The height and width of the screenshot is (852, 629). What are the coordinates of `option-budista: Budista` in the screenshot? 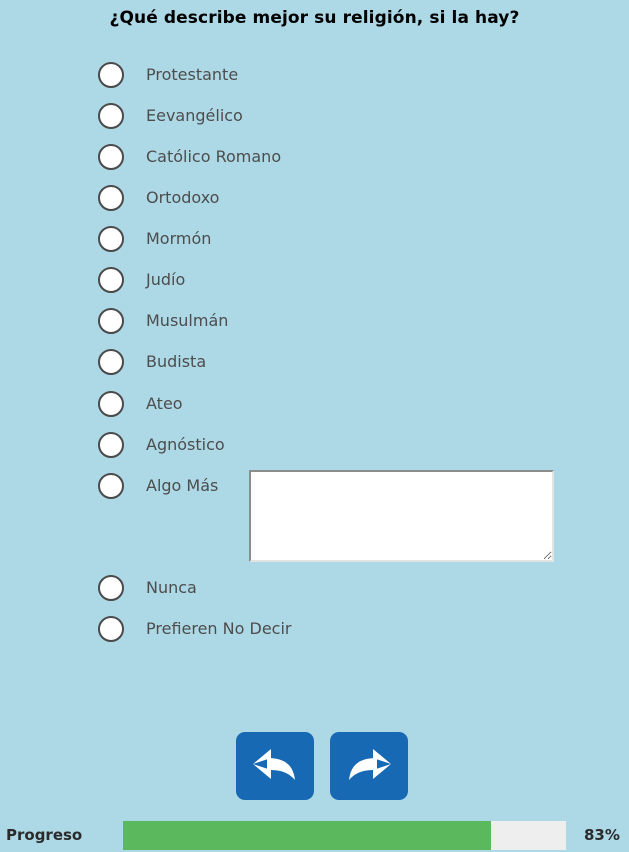 It's located at (152, 362).